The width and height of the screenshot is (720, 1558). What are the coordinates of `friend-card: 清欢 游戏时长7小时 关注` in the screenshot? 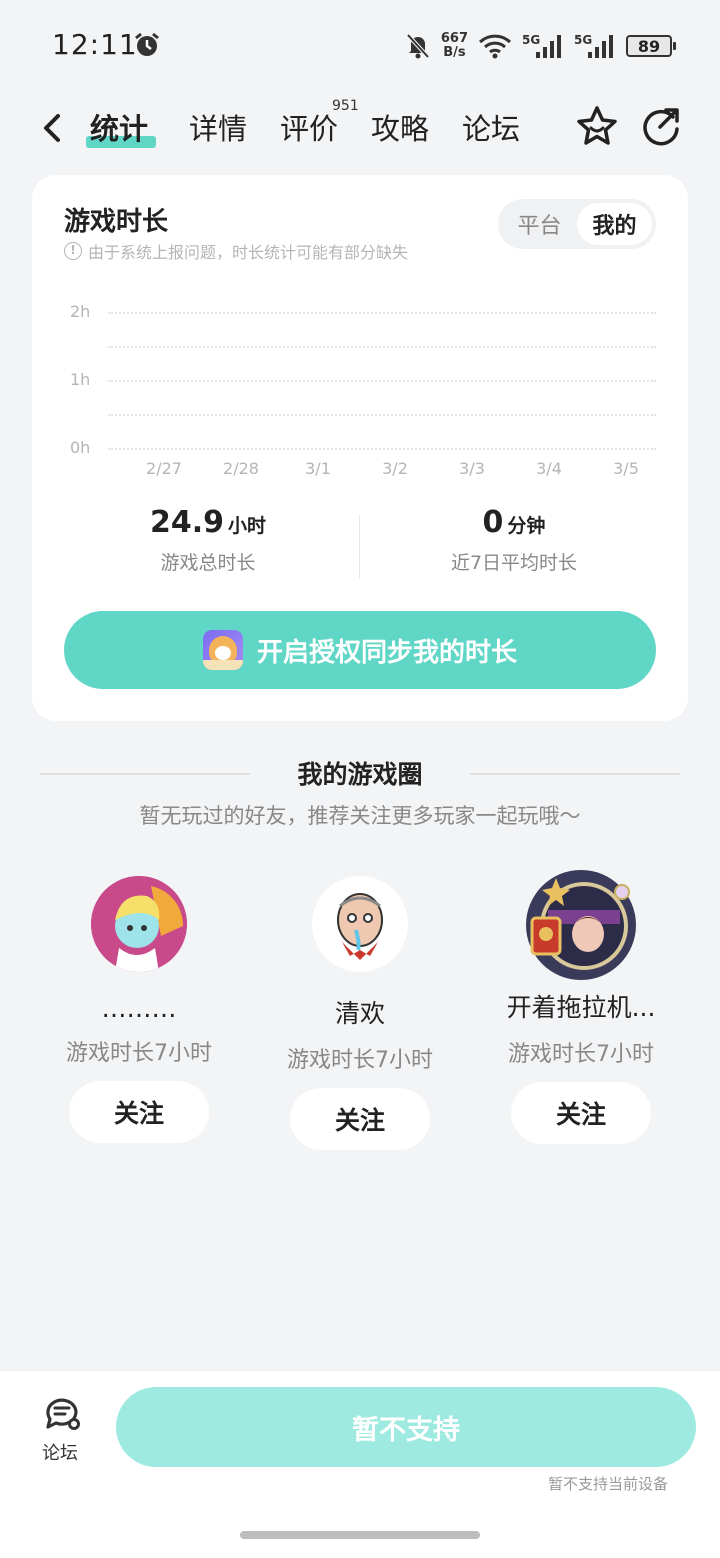 It's located at (360, 1013).